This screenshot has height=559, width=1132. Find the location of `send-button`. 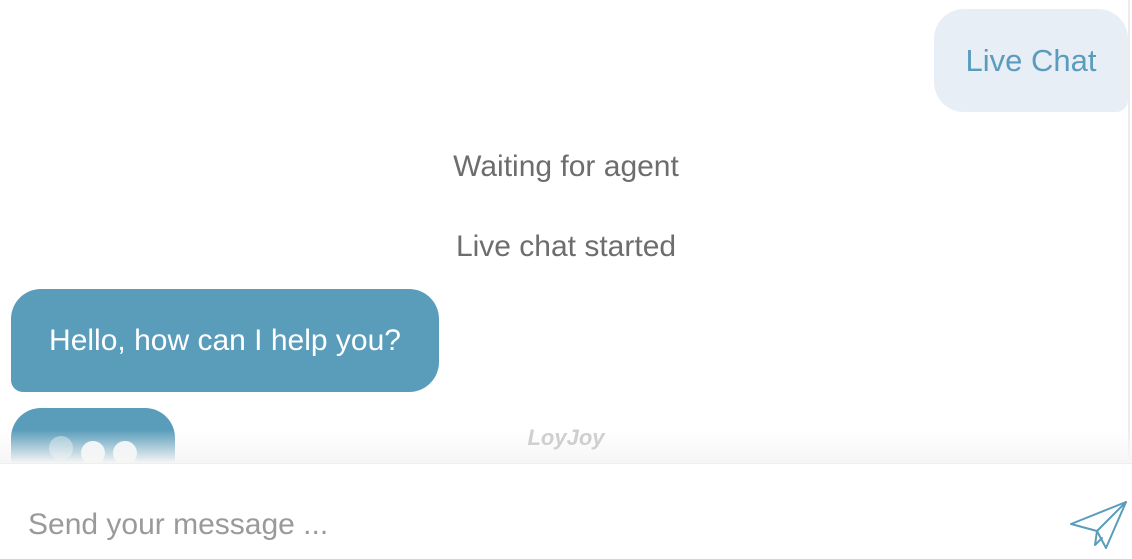

send-button is located at coordinates (1099, 526).